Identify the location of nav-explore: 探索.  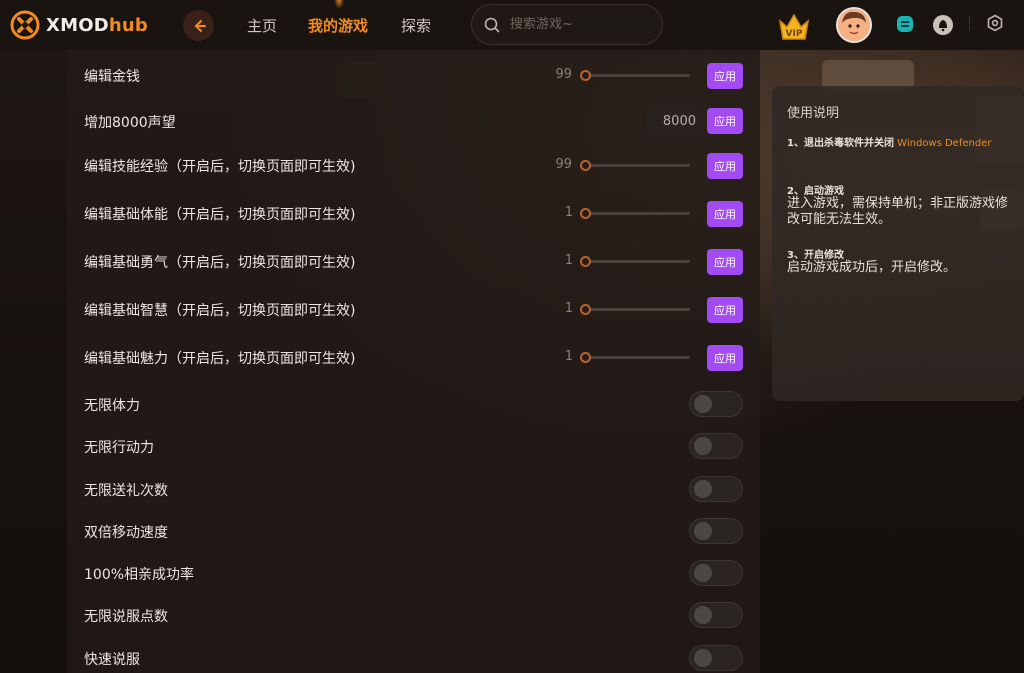
(416, 25).